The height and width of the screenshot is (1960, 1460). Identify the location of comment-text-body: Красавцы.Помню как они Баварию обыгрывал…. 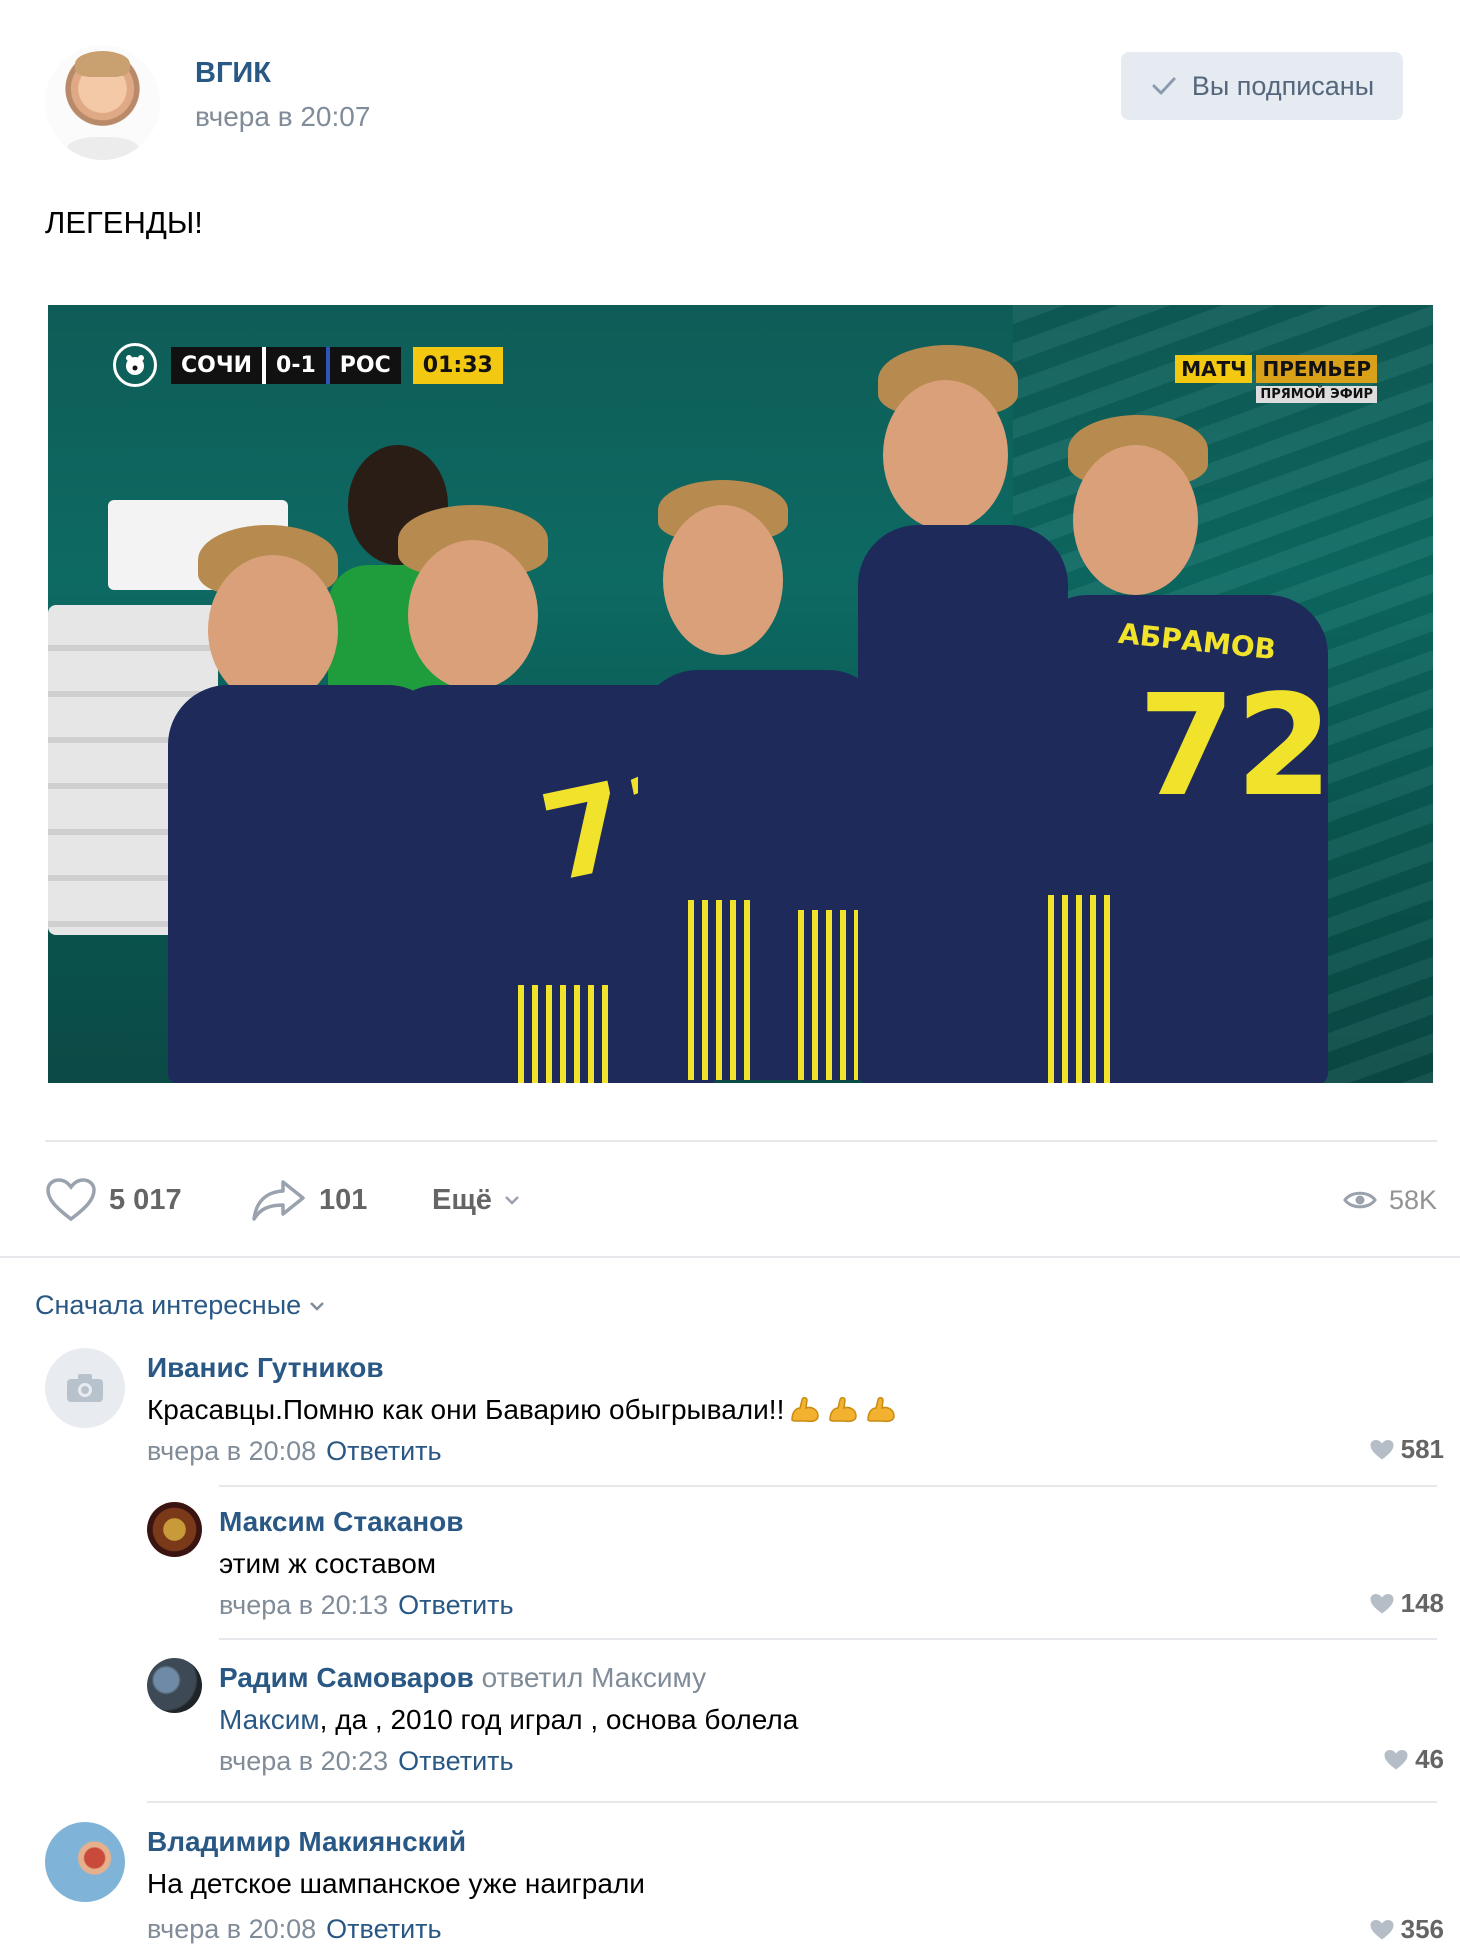
(466, 1409).